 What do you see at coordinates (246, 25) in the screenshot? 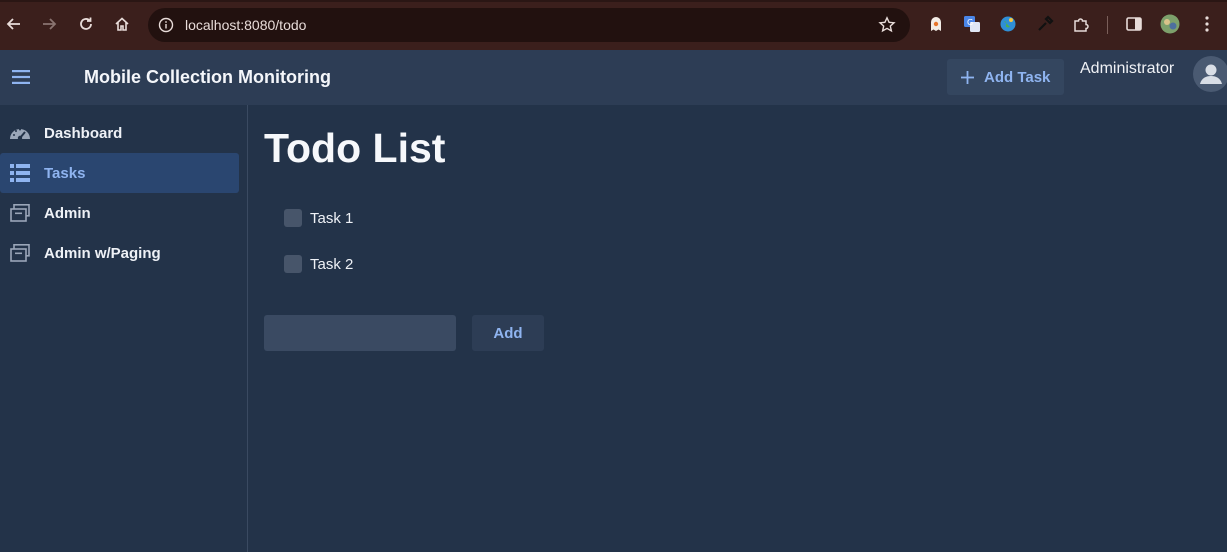
I see `url-text: localhost:8080/todo` at bounding box center [246, 25].